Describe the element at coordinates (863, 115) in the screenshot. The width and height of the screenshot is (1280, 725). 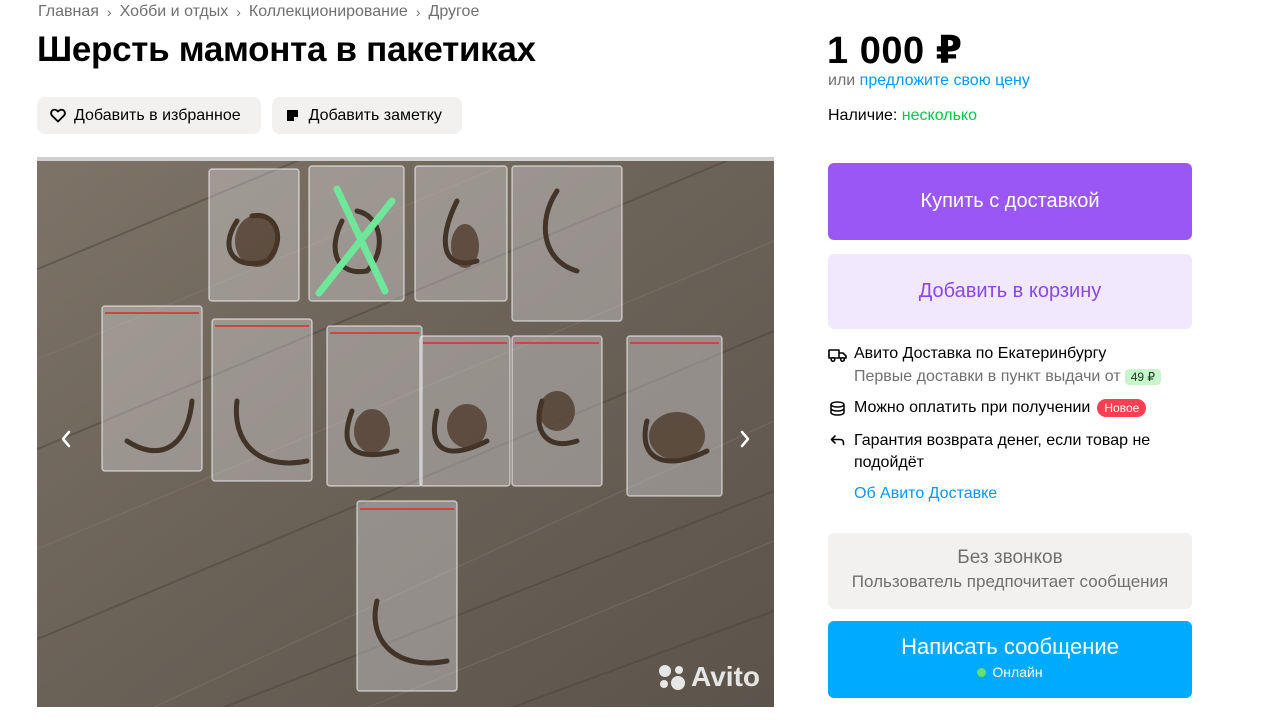
I see `availability-label: Наличие:` at that location.